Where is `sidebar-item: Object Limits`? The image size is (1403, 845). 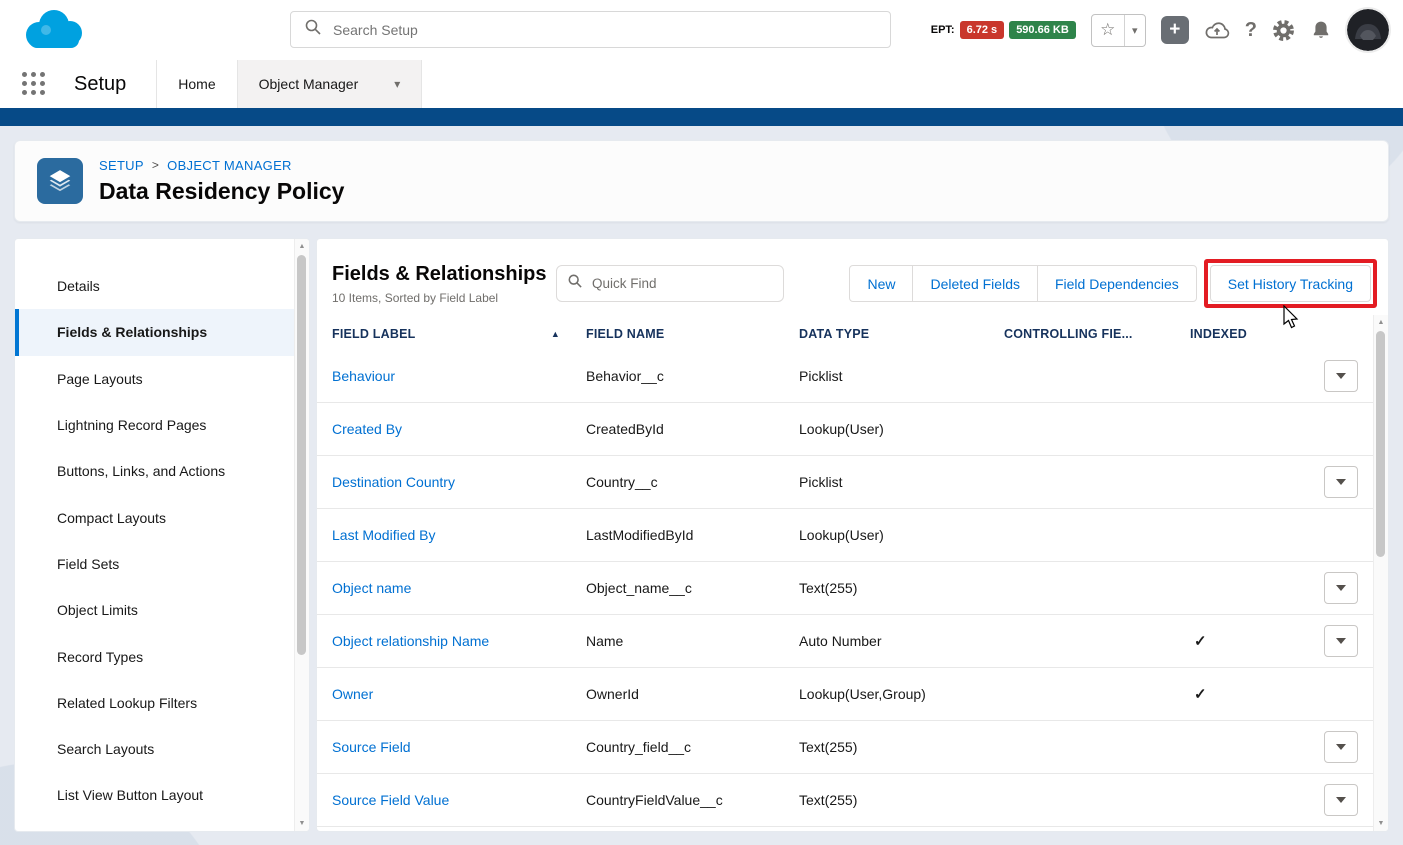
sidebar-item: Object Limits is located at coordinates (162, 610).